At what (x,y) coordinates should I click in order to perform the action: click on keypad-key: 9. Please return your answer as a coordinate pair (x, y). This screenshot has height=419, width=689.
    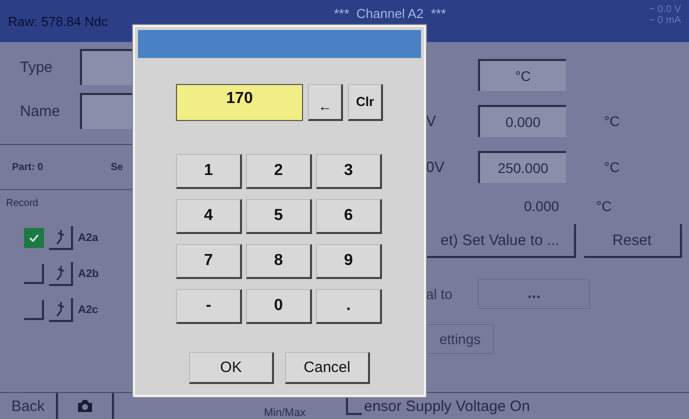
    Looking at the image, I should click on (349, 261).